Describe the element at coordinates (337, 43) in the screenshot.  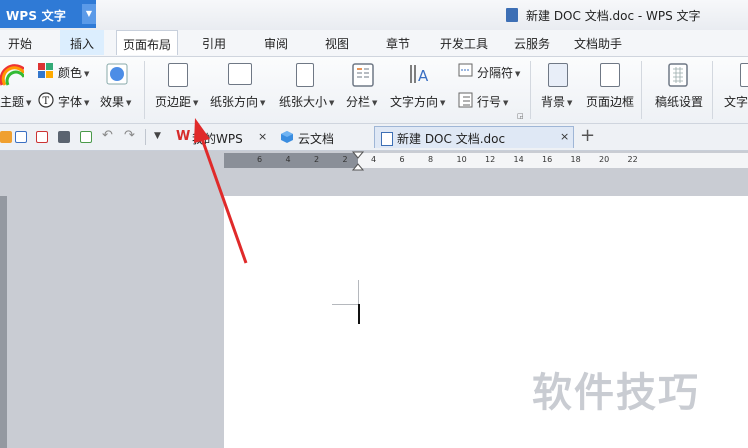
I see `tab-view: 视图` at that location.